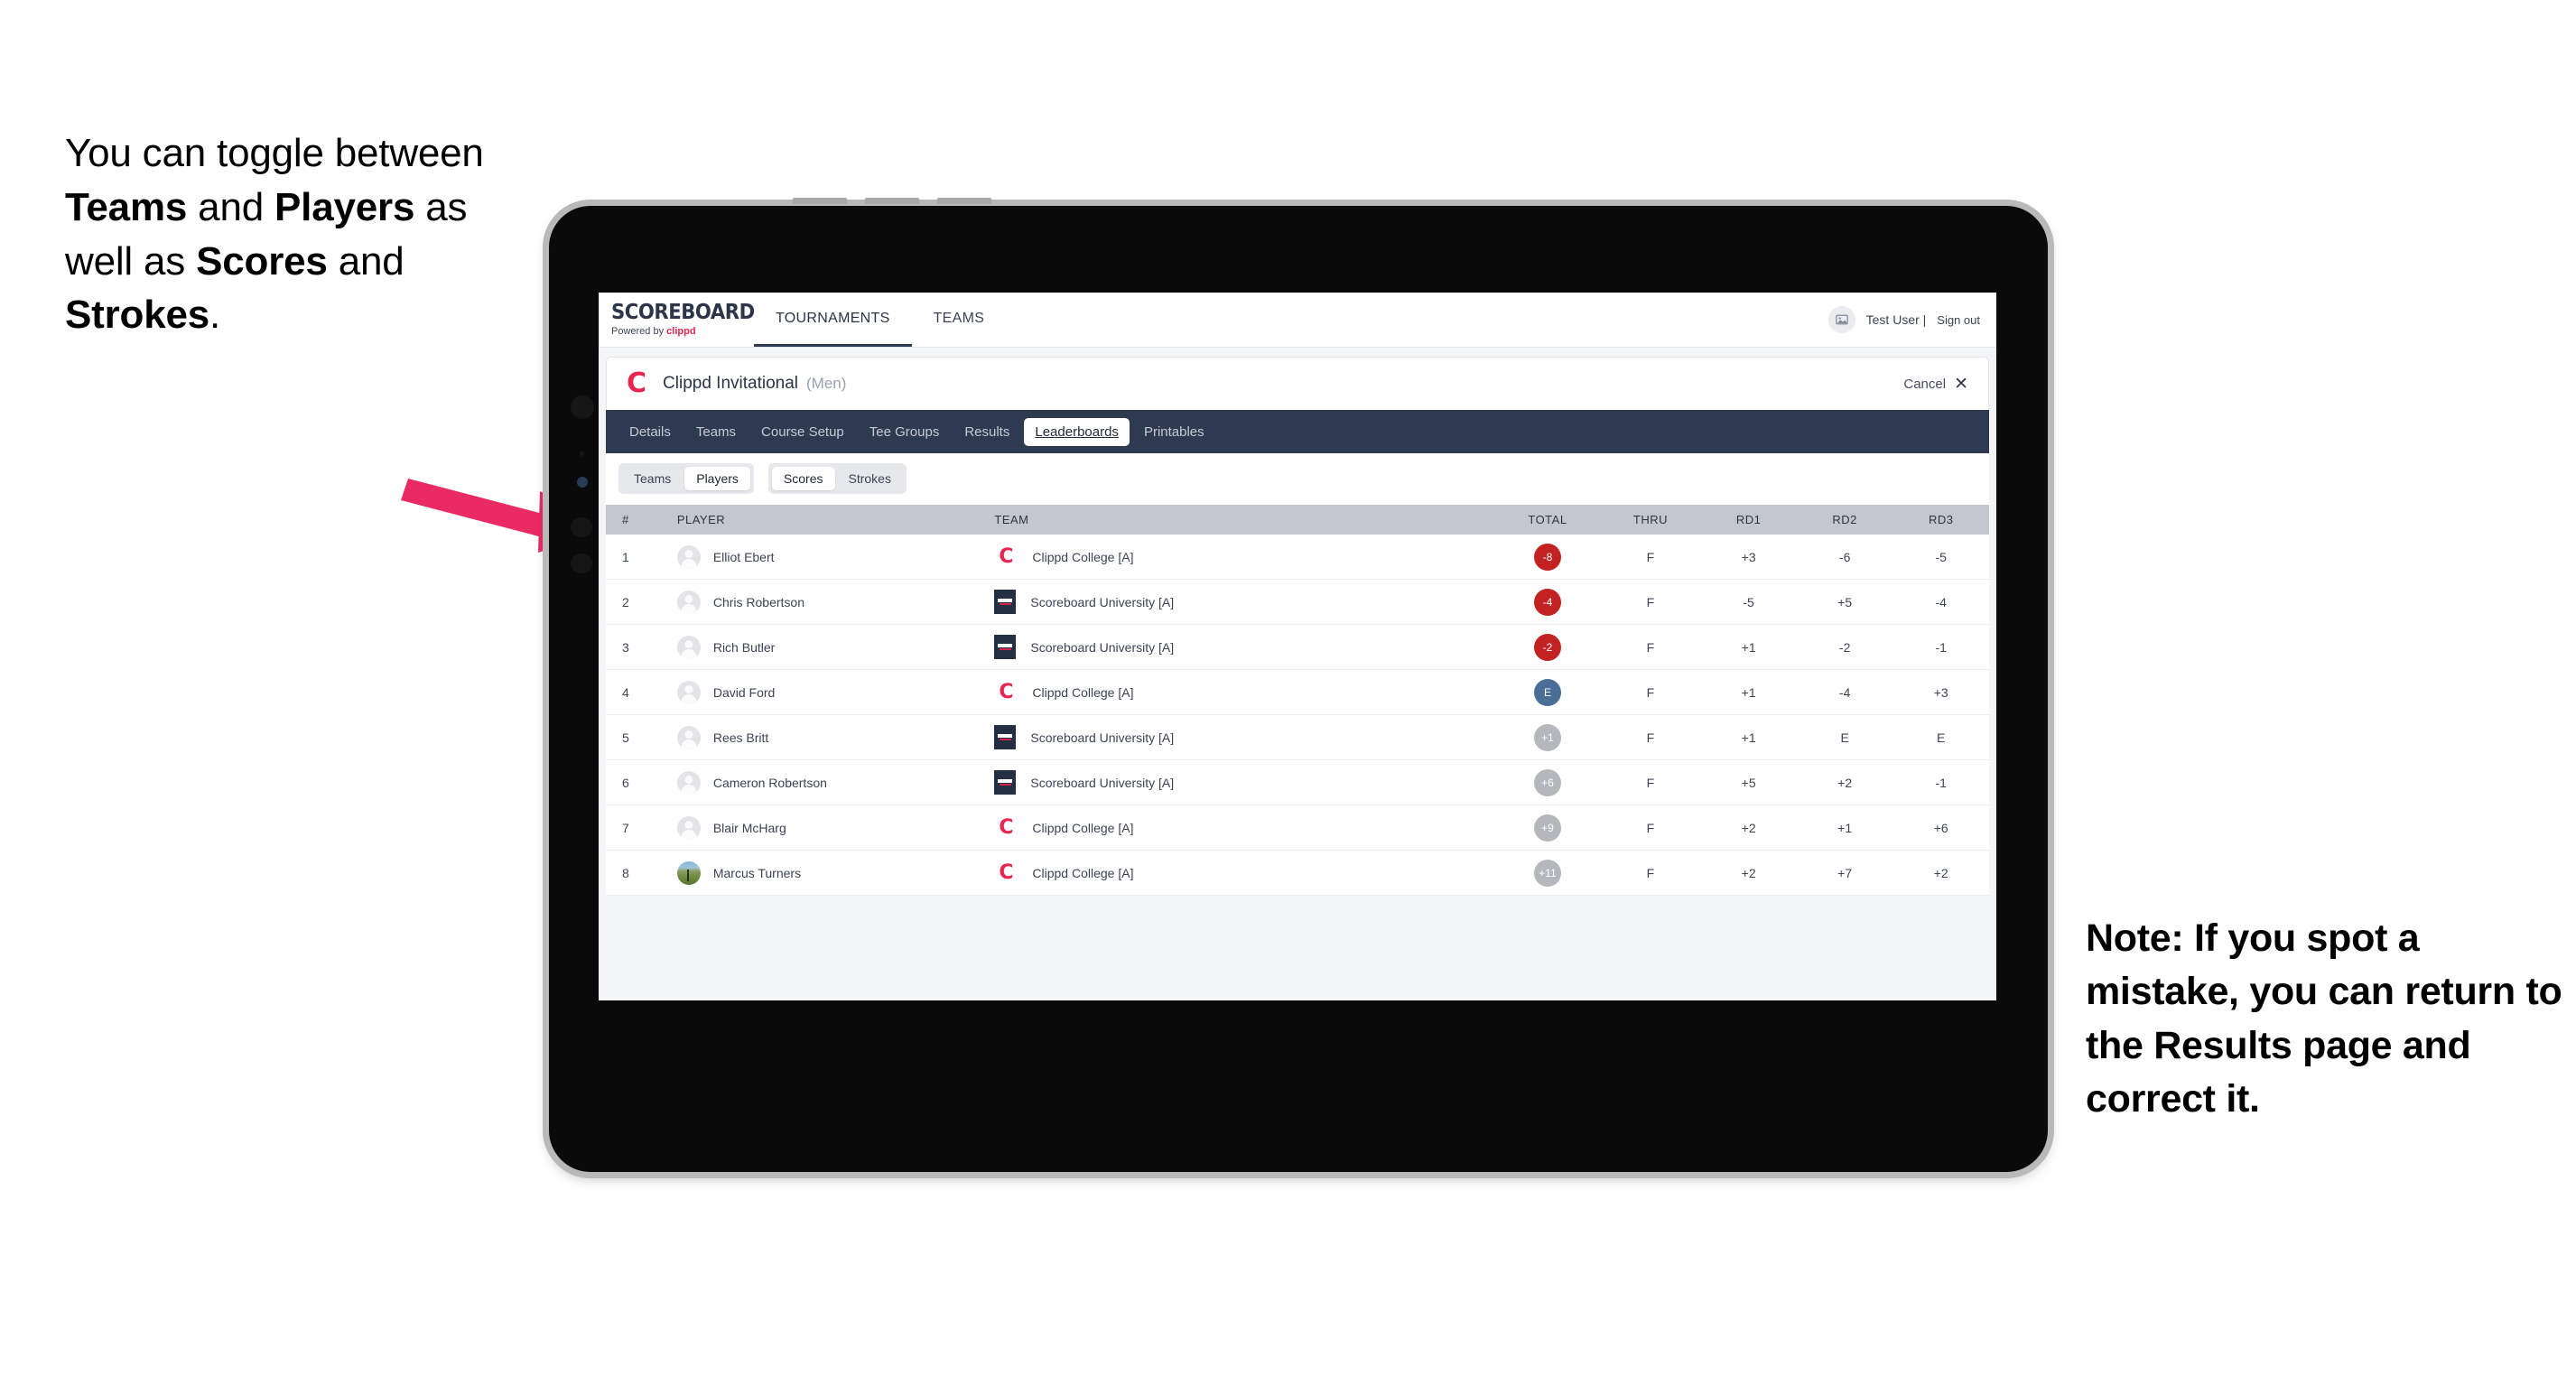 The image size is (2576, 1386). I want to click on cell-rd1: +1, so click(1748, 737).